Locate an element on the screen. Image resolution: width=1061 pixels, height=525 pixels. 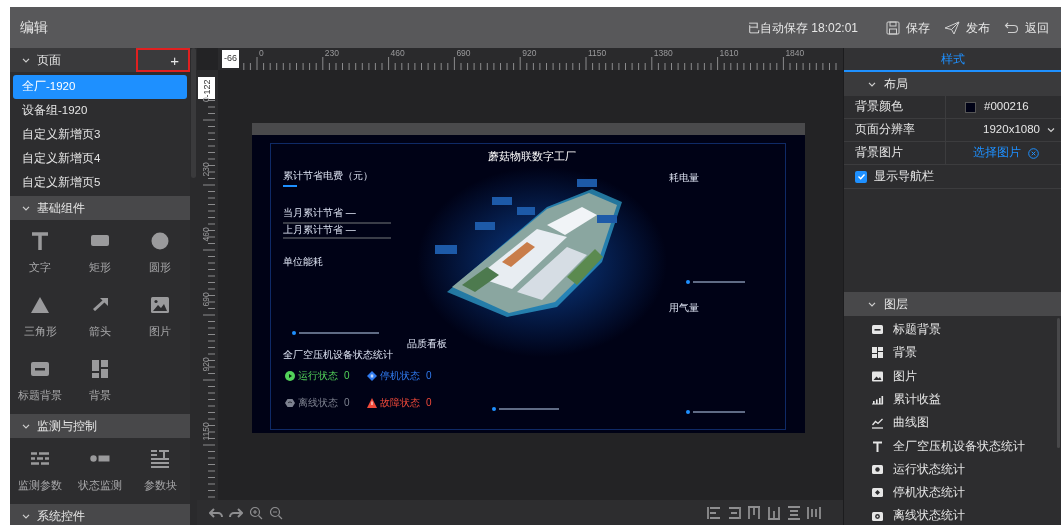
layer-item: 标题背景 is located at coordinates (949, 330).